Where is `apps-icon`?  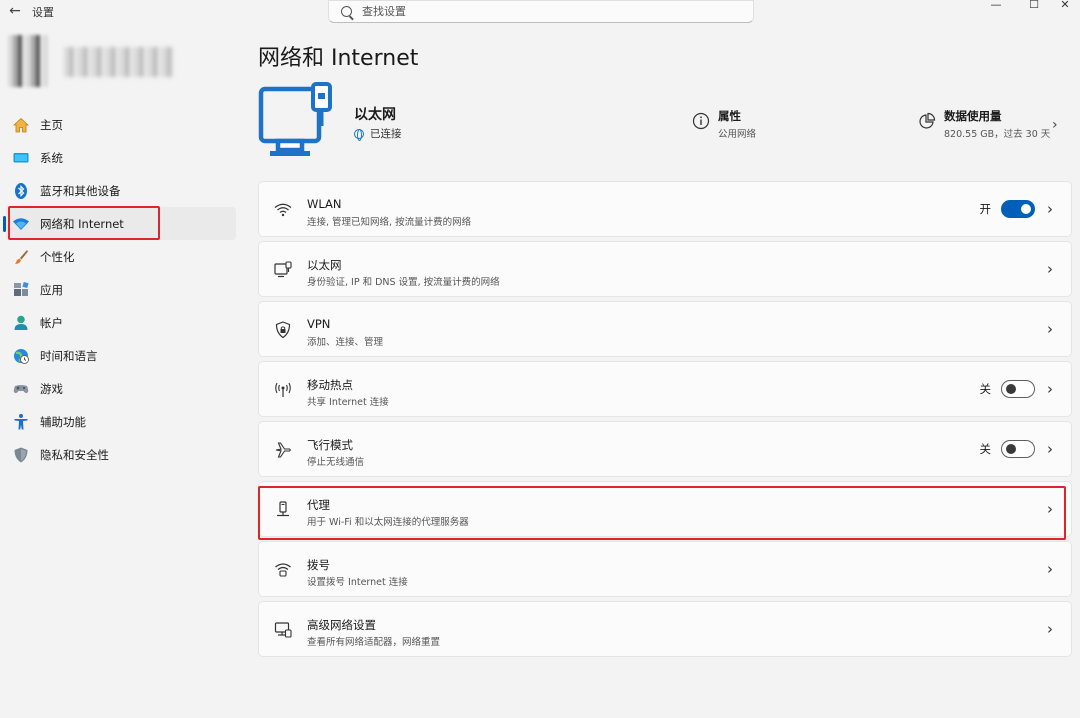
apps-icon is located at coordinates (21, 290).